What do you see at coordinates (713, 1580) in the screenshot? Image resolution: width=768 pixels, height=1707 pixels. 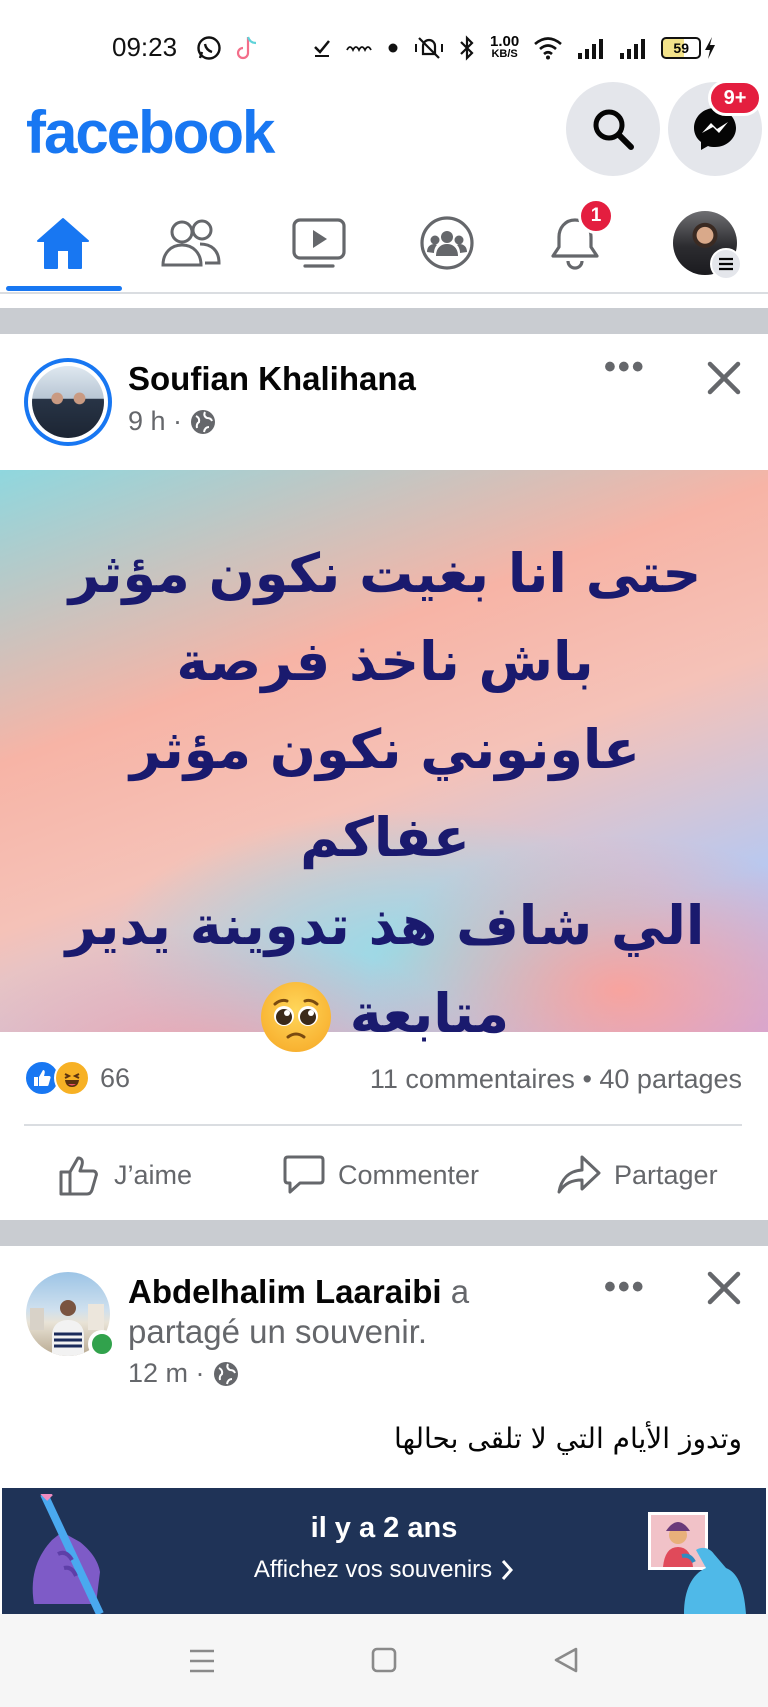 I see `hand-holding-photo-illustration` at bounding box center [713, 1580].